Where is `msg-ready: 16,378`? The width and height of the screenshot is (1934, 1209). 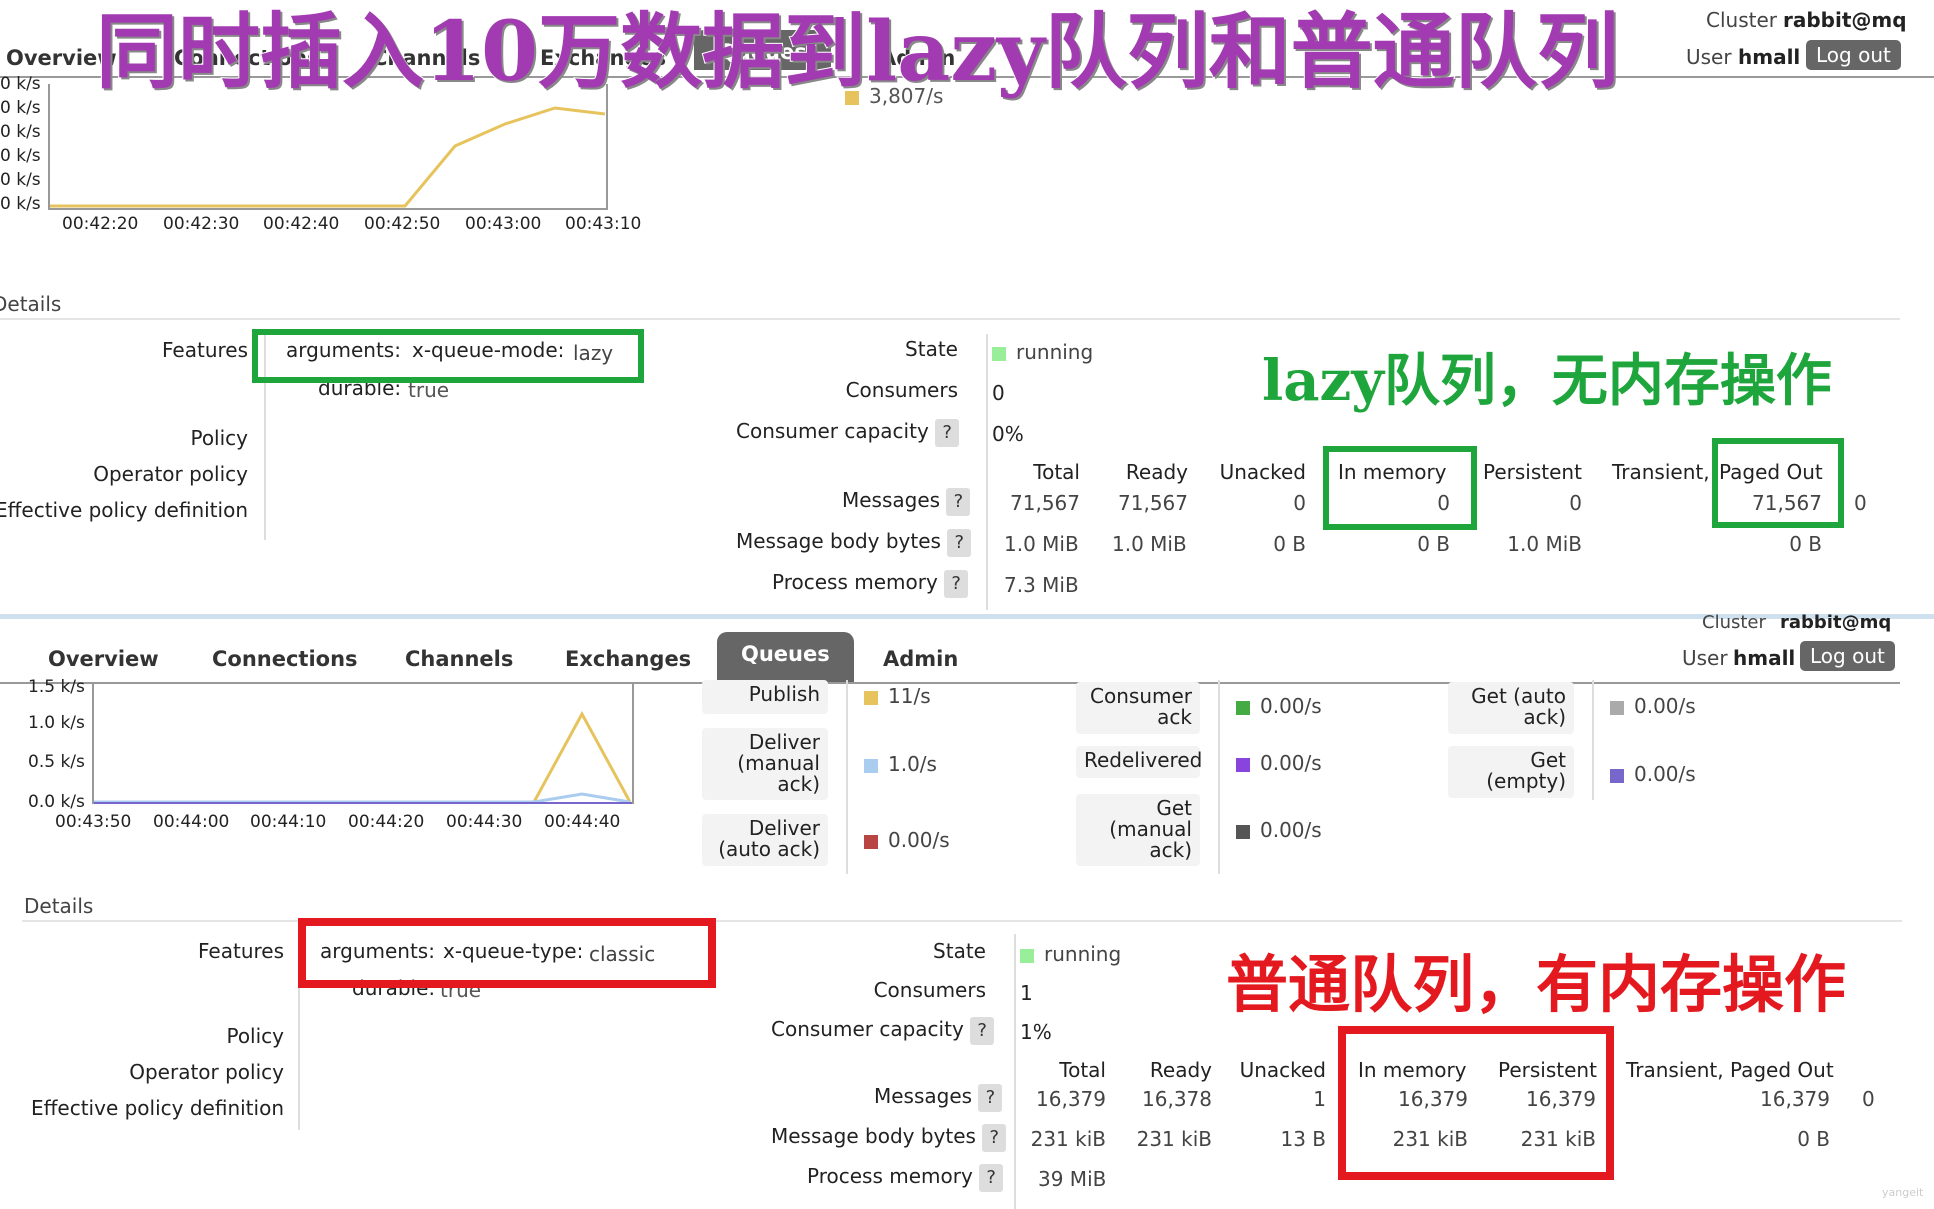 msg-ready: 16,378 is located at coordinates (1177, 1099).